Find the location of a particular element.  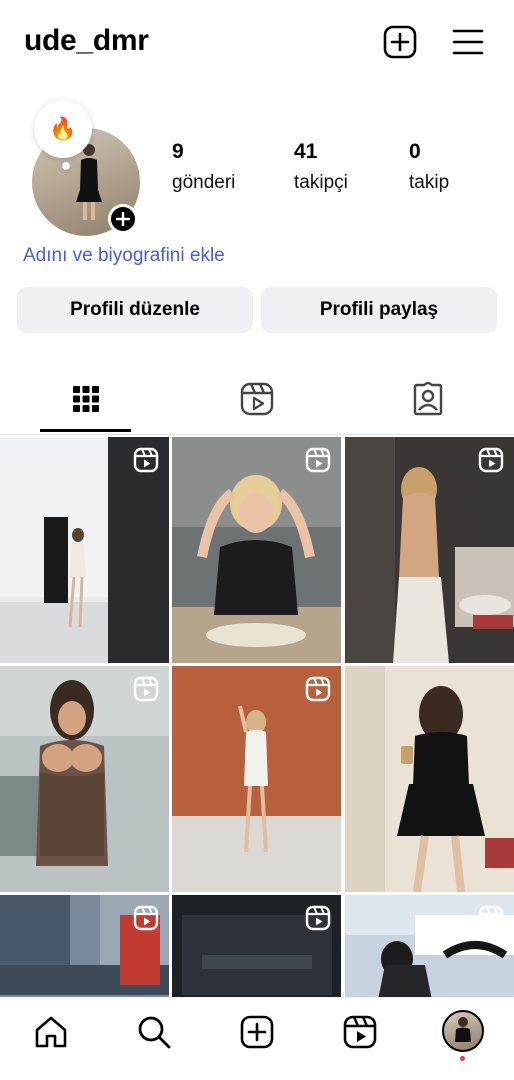

avatar-photo is located at coordinates (89, 182).